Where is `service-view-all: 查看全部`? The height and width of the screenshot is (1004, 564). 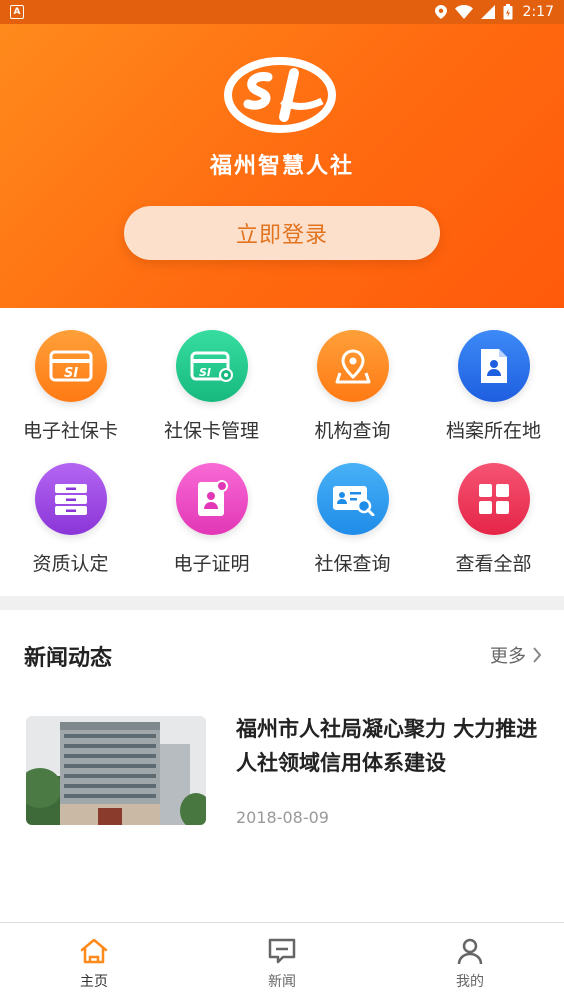
service-view-all: 查看全部 is located at coordinates (493, 528).